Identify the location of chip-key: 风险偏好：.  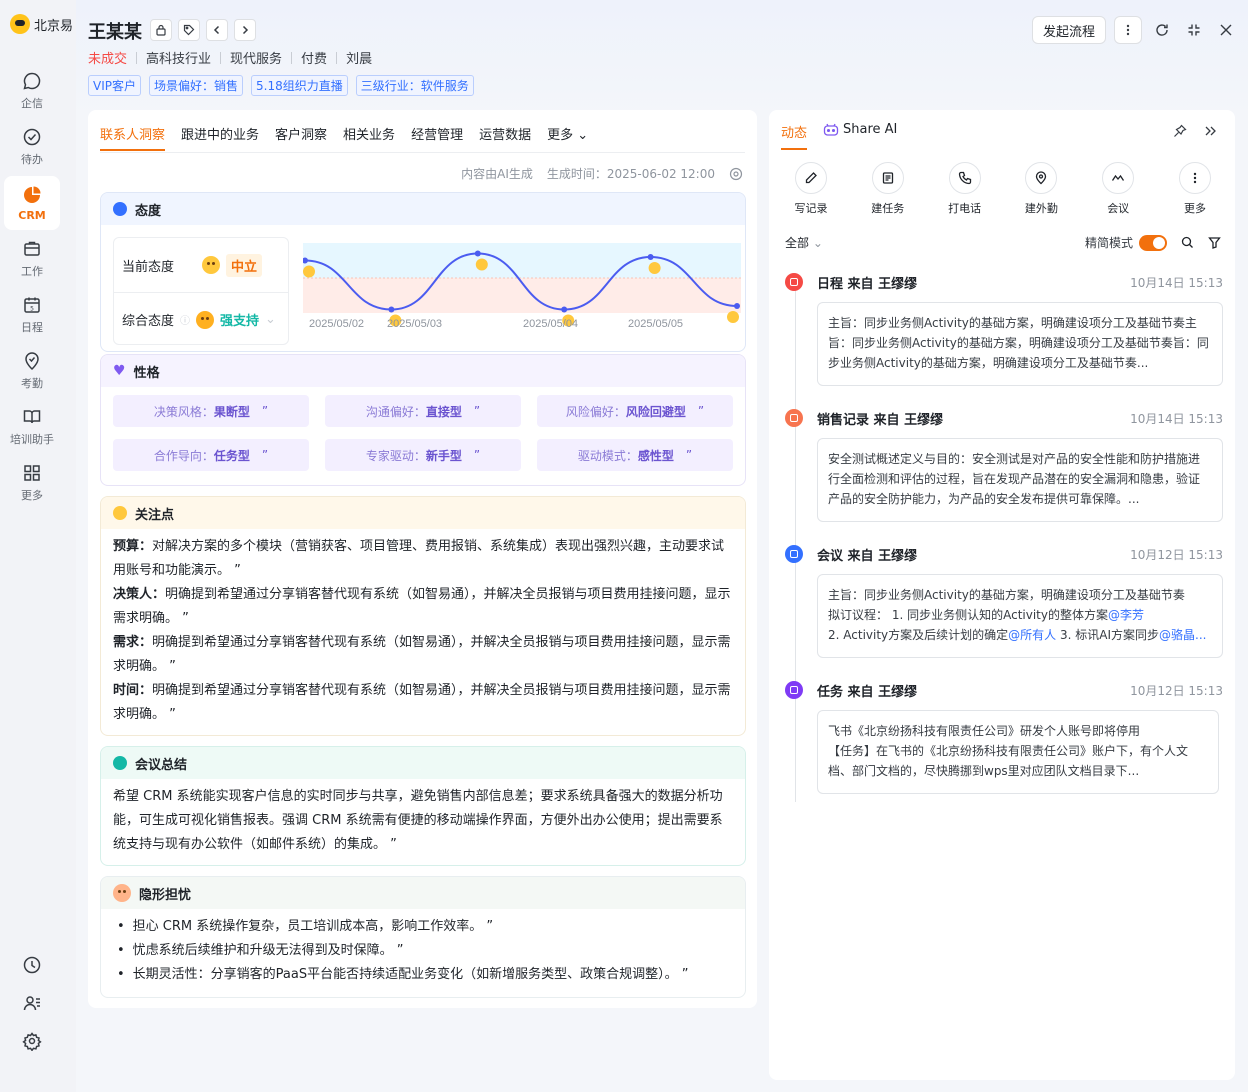
(595, 411).